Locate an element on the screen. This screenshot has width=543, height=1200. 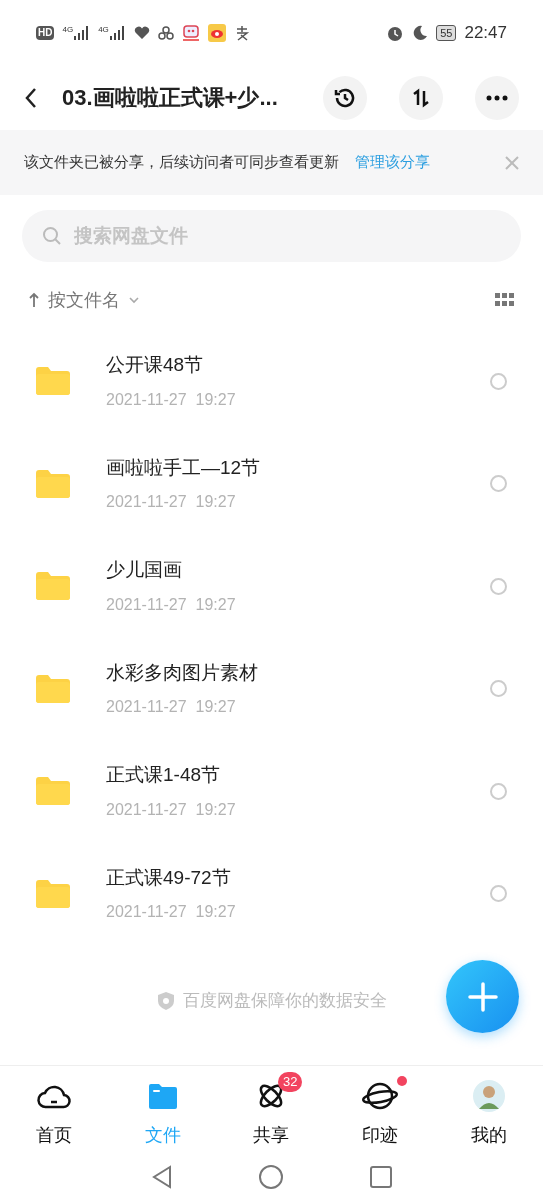
folder-row: 正式课1-48节 2021-11-27 19:27 is located at coordinates (271, 791).